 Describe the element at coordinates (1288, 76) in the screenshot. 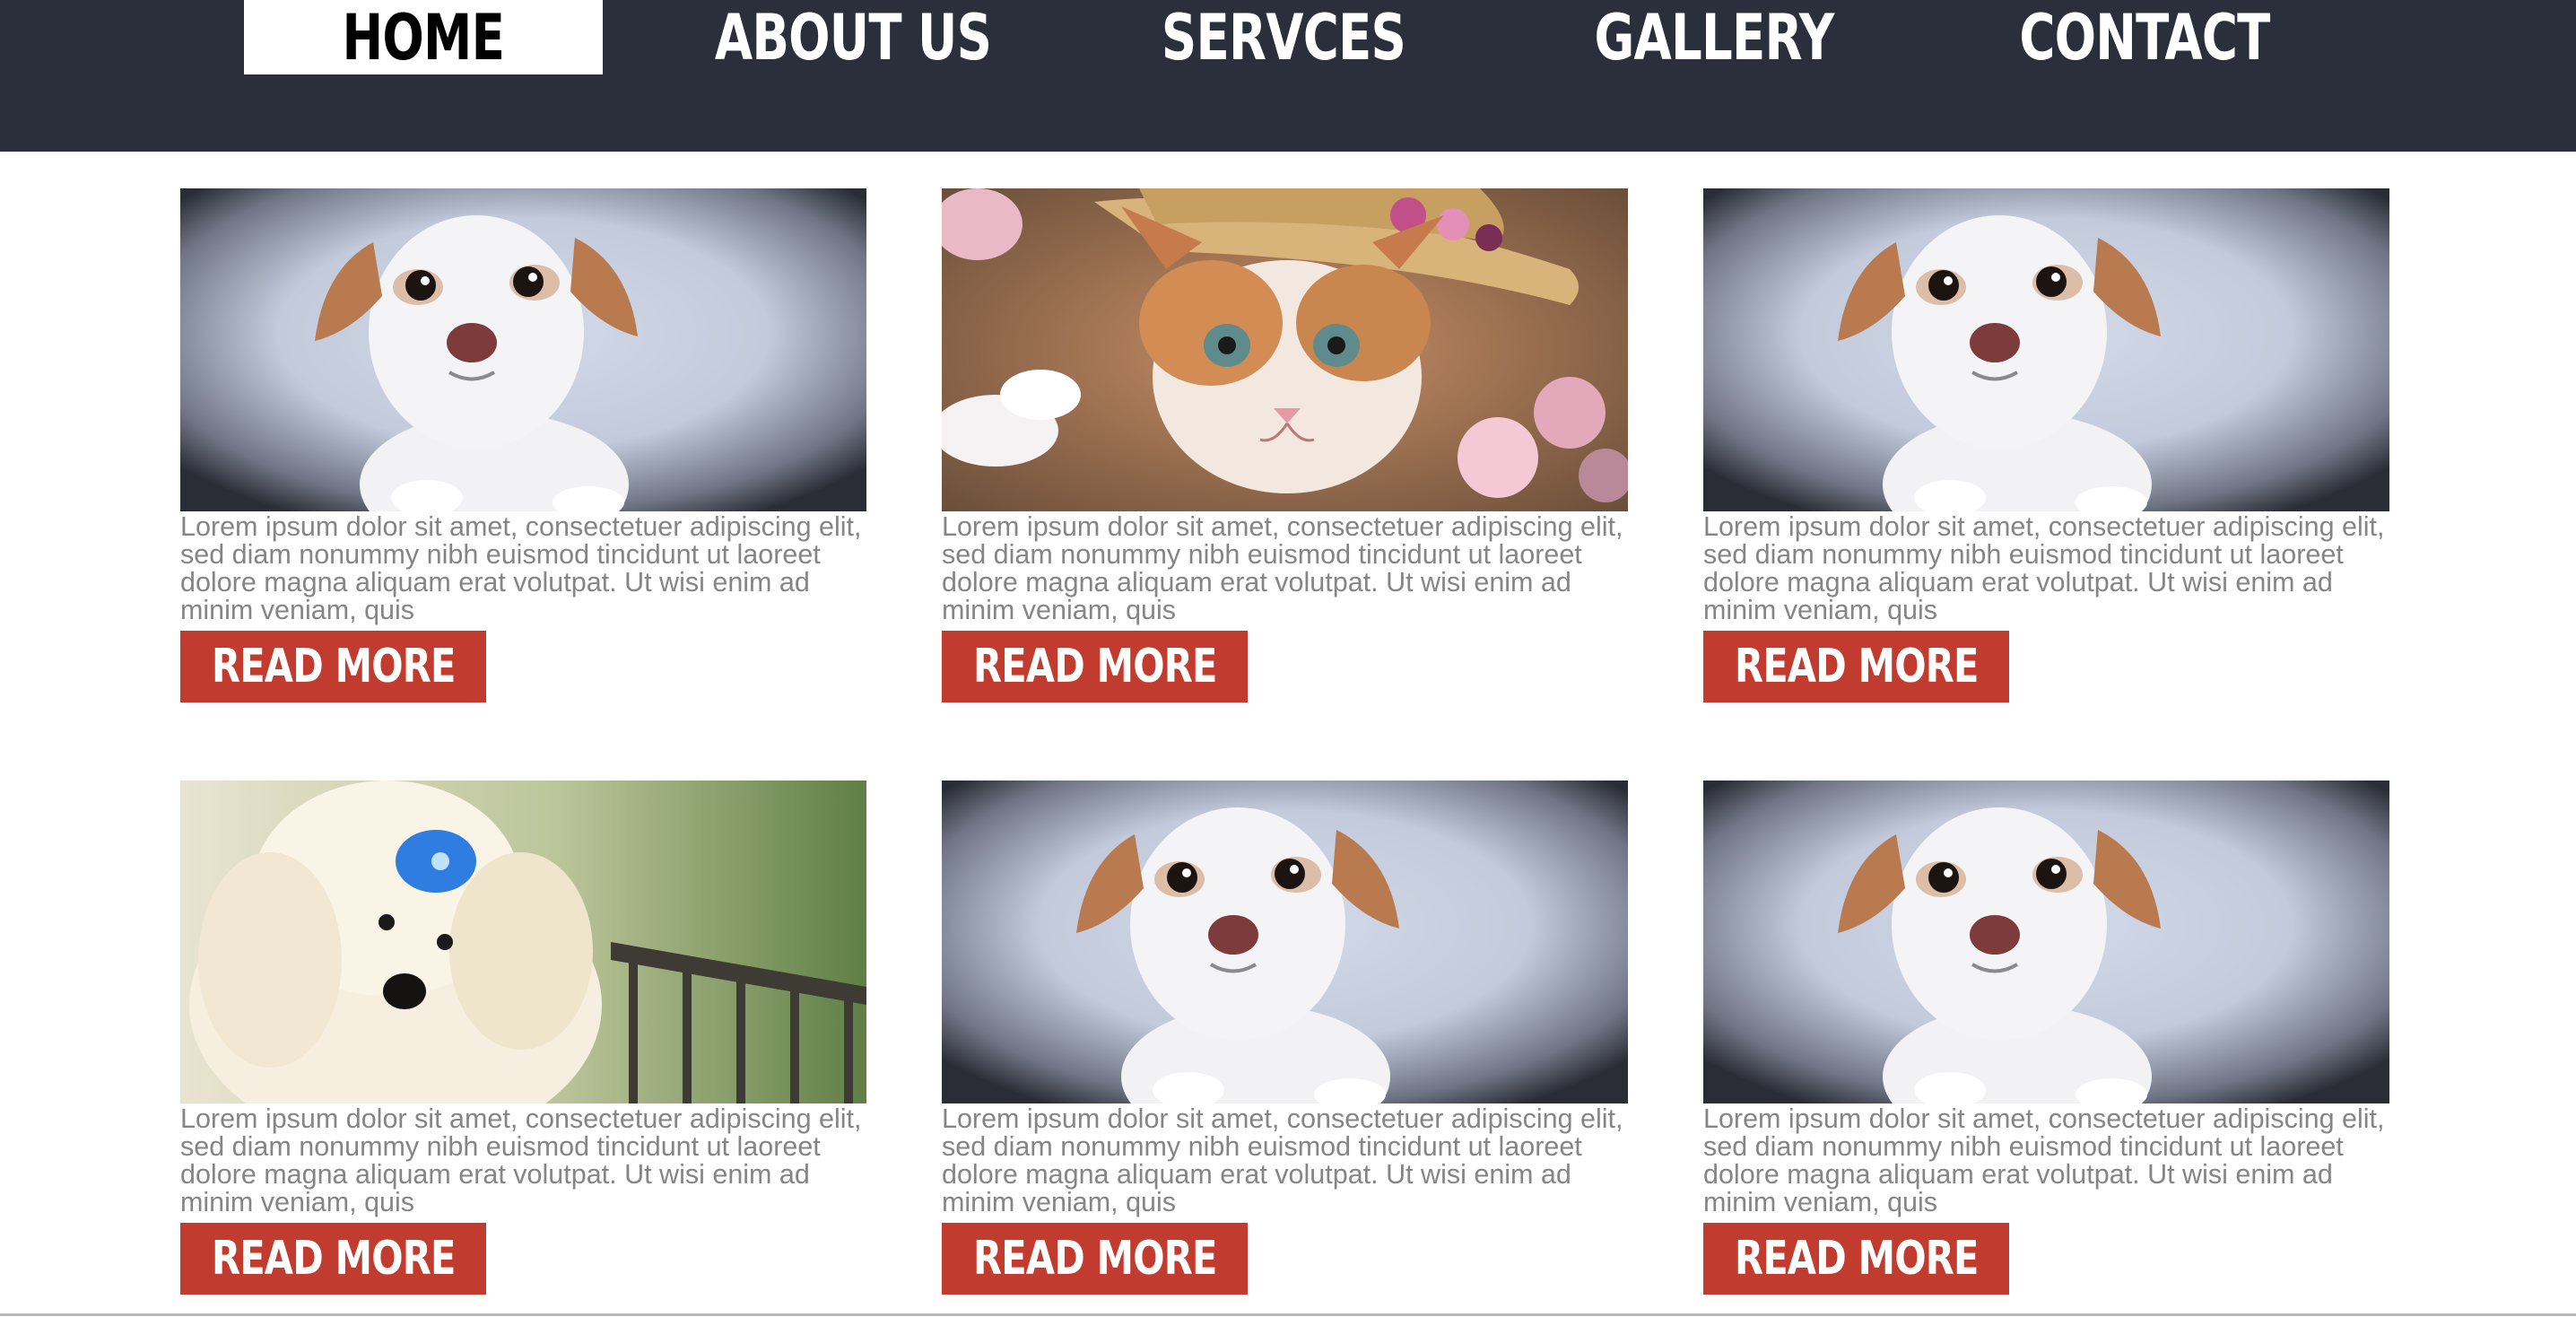

I see `top-navbar: HOME ABOUT US SERVCES GALLERY CONTACT` at that location.